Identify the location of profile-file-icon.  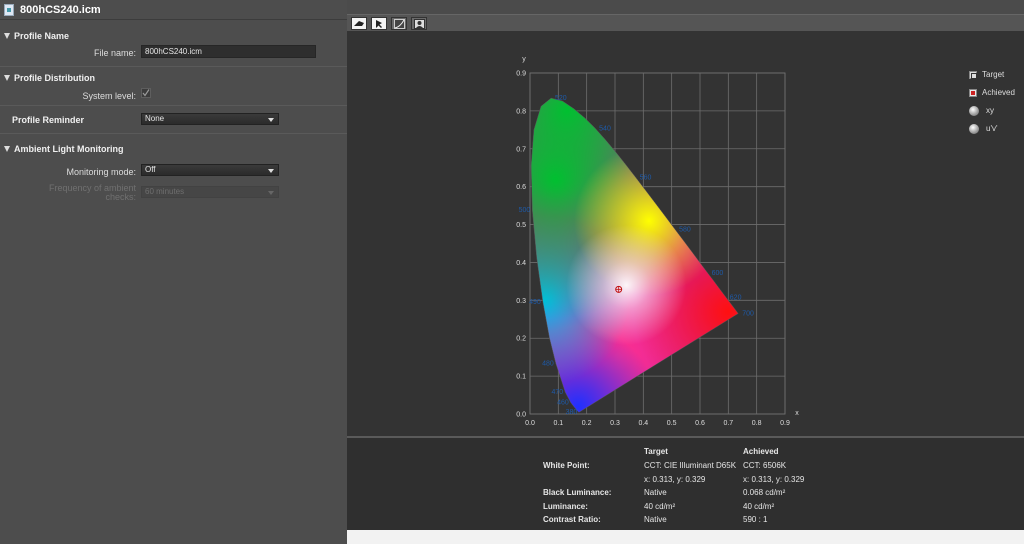
(9, 9).